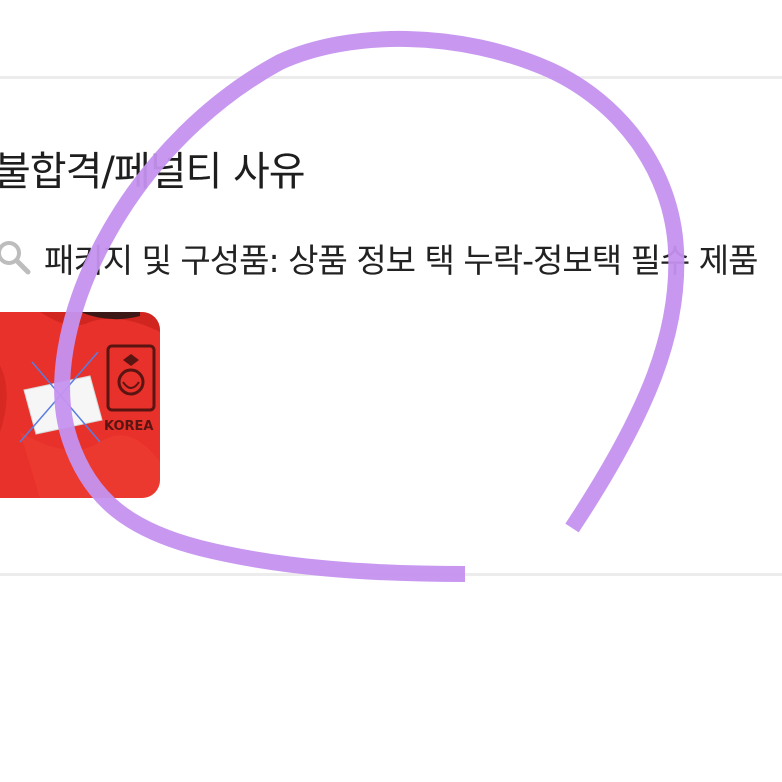 This screenshot has width=782, height=782. I want to click on section-divider-bottom, so click(391, 574).